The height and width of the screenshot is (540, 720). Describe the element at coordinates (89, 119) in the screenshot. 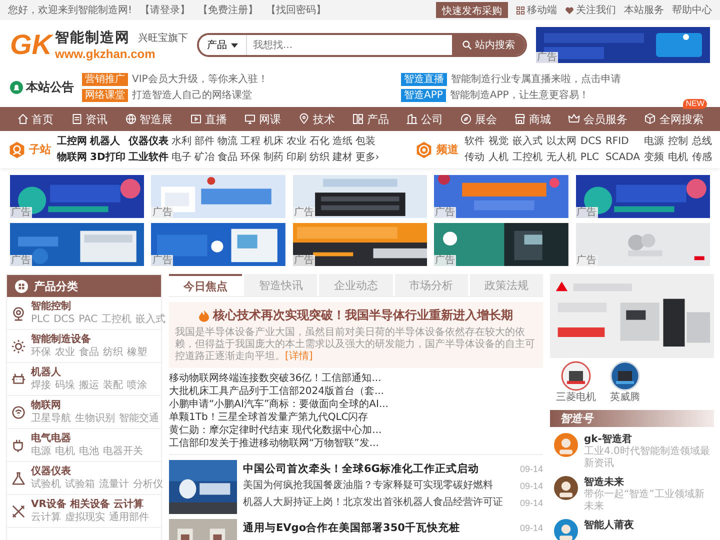

I see `nav-link: 资讯` at that location.